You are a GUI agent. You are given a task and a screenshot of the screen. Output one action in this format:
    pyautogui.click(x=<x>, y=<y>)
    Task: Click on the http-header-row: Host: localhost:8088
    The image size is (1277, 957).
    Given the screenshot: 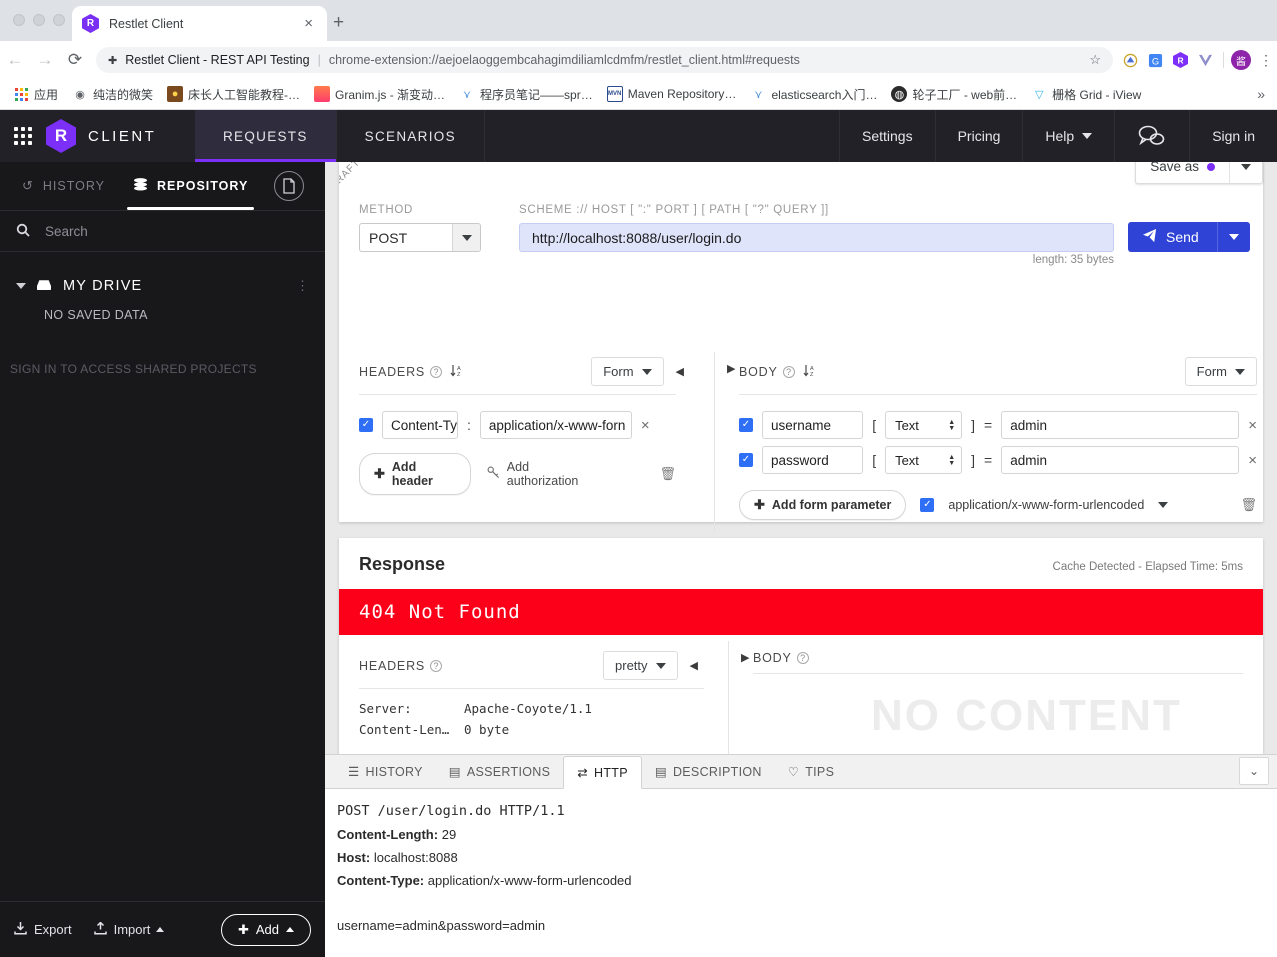 What is the action you would take?
    pyautogui.click(x=801, y=857)
    